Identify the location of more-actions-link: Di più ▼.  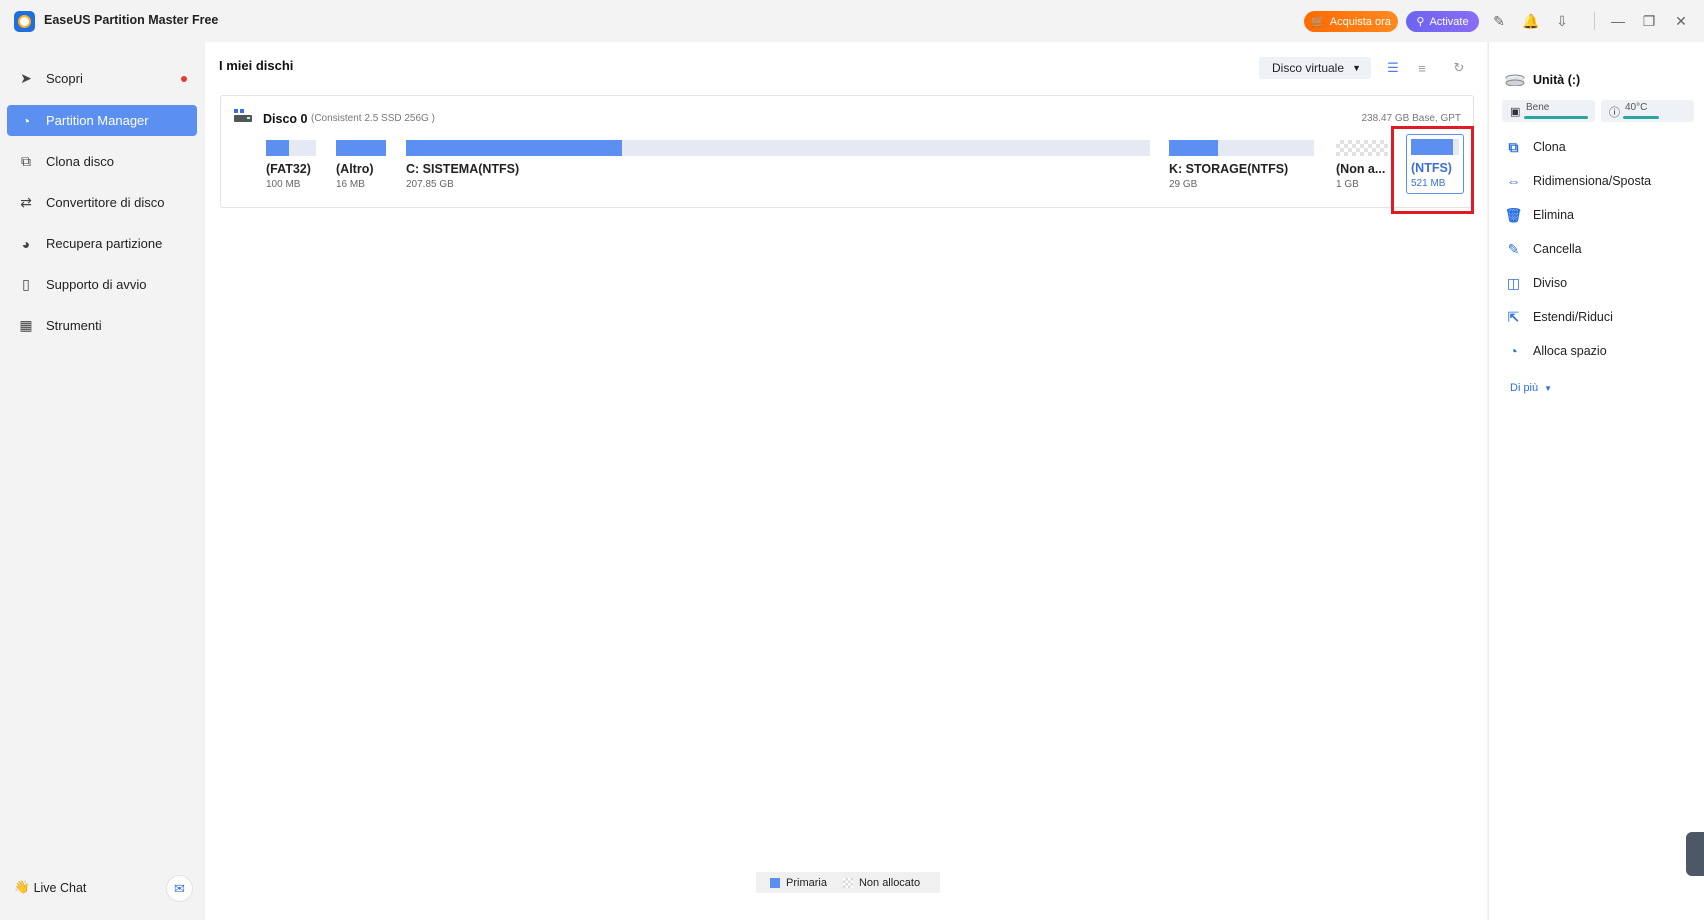
(1531, 388).